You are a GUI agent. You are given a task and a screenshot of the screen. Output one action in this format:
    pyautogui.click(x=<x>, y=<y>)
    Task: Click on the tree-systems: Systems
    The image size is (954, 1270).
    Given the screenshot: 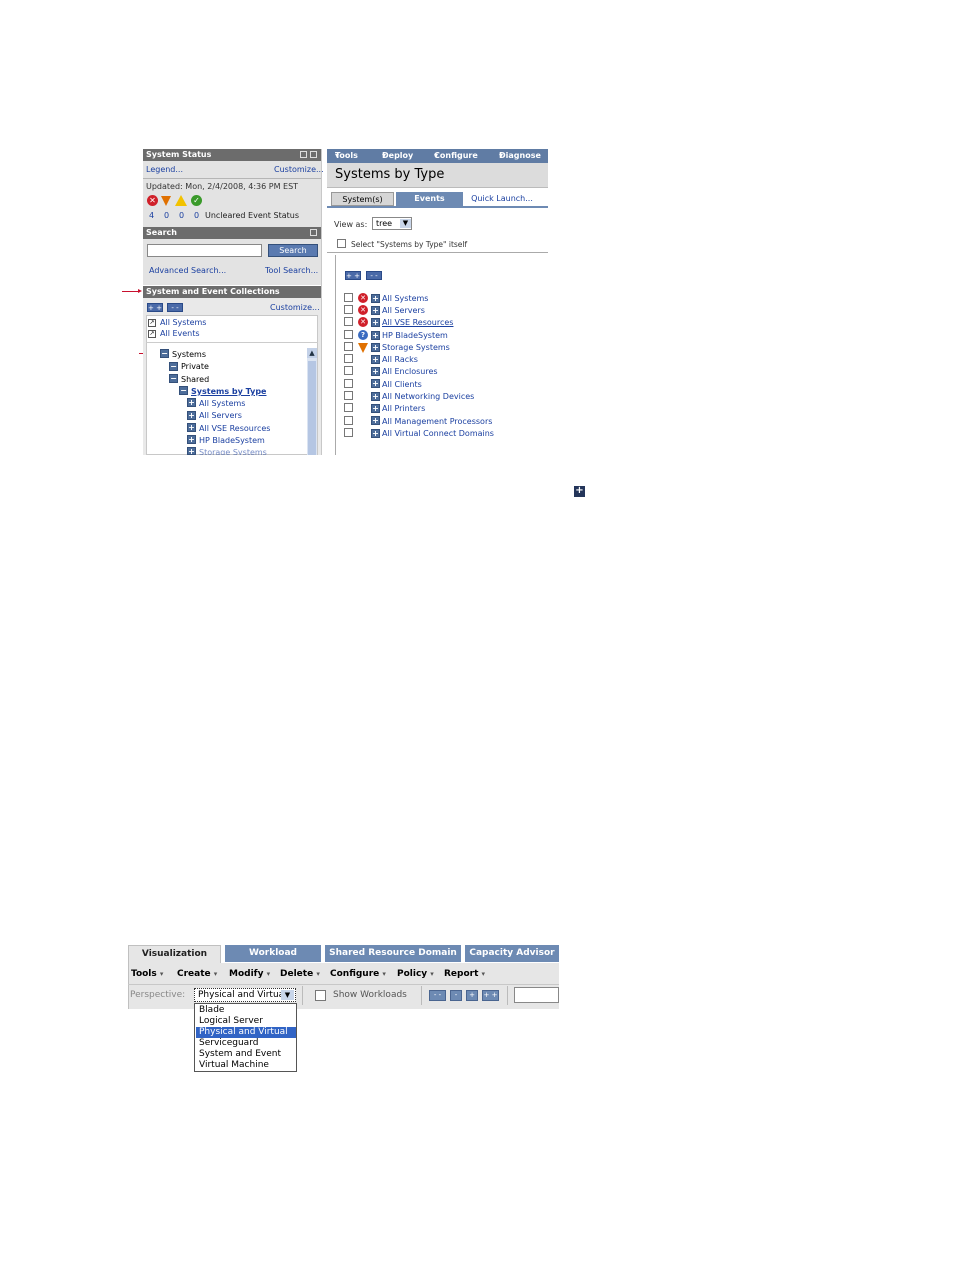 What is the action you would take?
    pyautogui.click(x=189, y=354)
    